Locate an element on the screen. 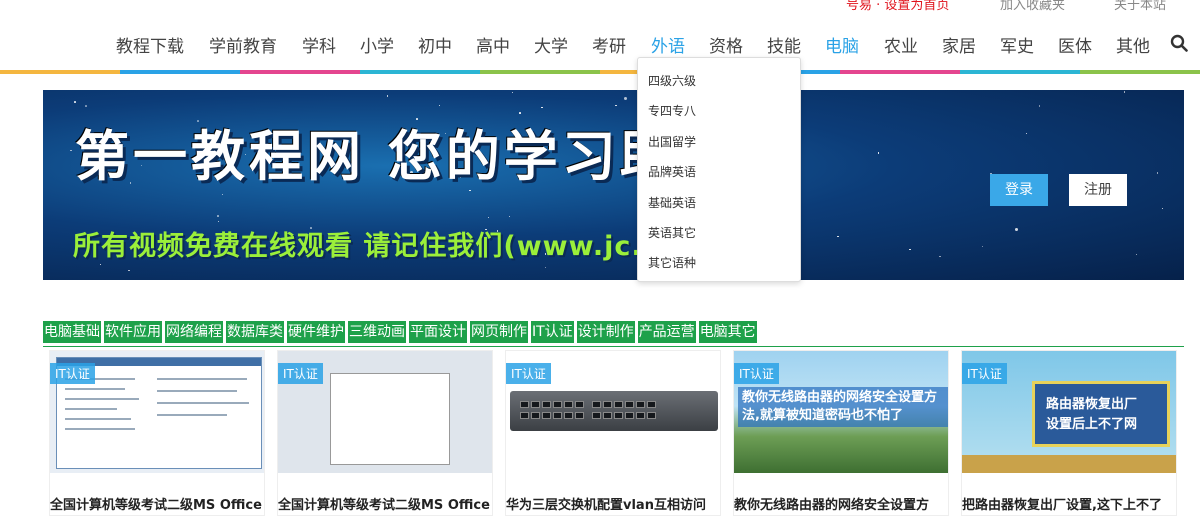  card-title: 把路由器恢复出厂设置,这下上不了 is located at coordinates (1062, 503).